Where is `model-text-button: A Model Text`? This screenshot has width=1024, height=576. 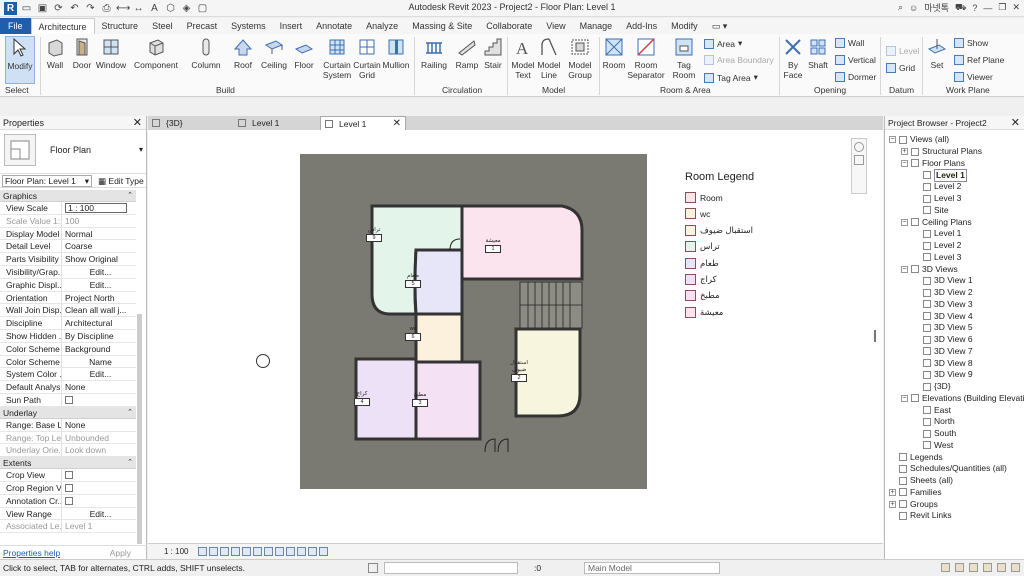
model-text-button: A Model Text is located at coordinates (523, 58).